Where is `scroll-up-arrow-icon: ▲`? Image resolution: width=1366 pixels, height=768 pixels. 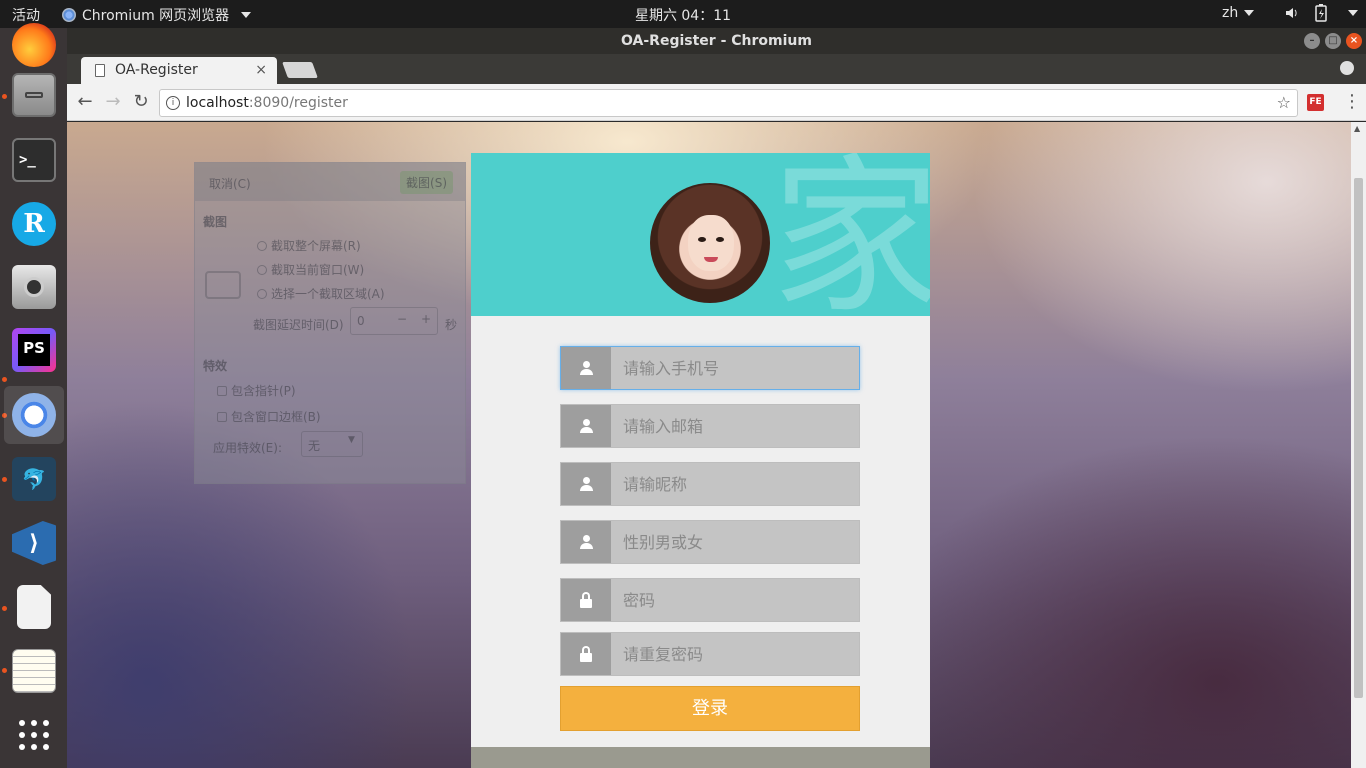 scroll-up-arrow-icon: ▲ is located at coordinates (1357, 128).